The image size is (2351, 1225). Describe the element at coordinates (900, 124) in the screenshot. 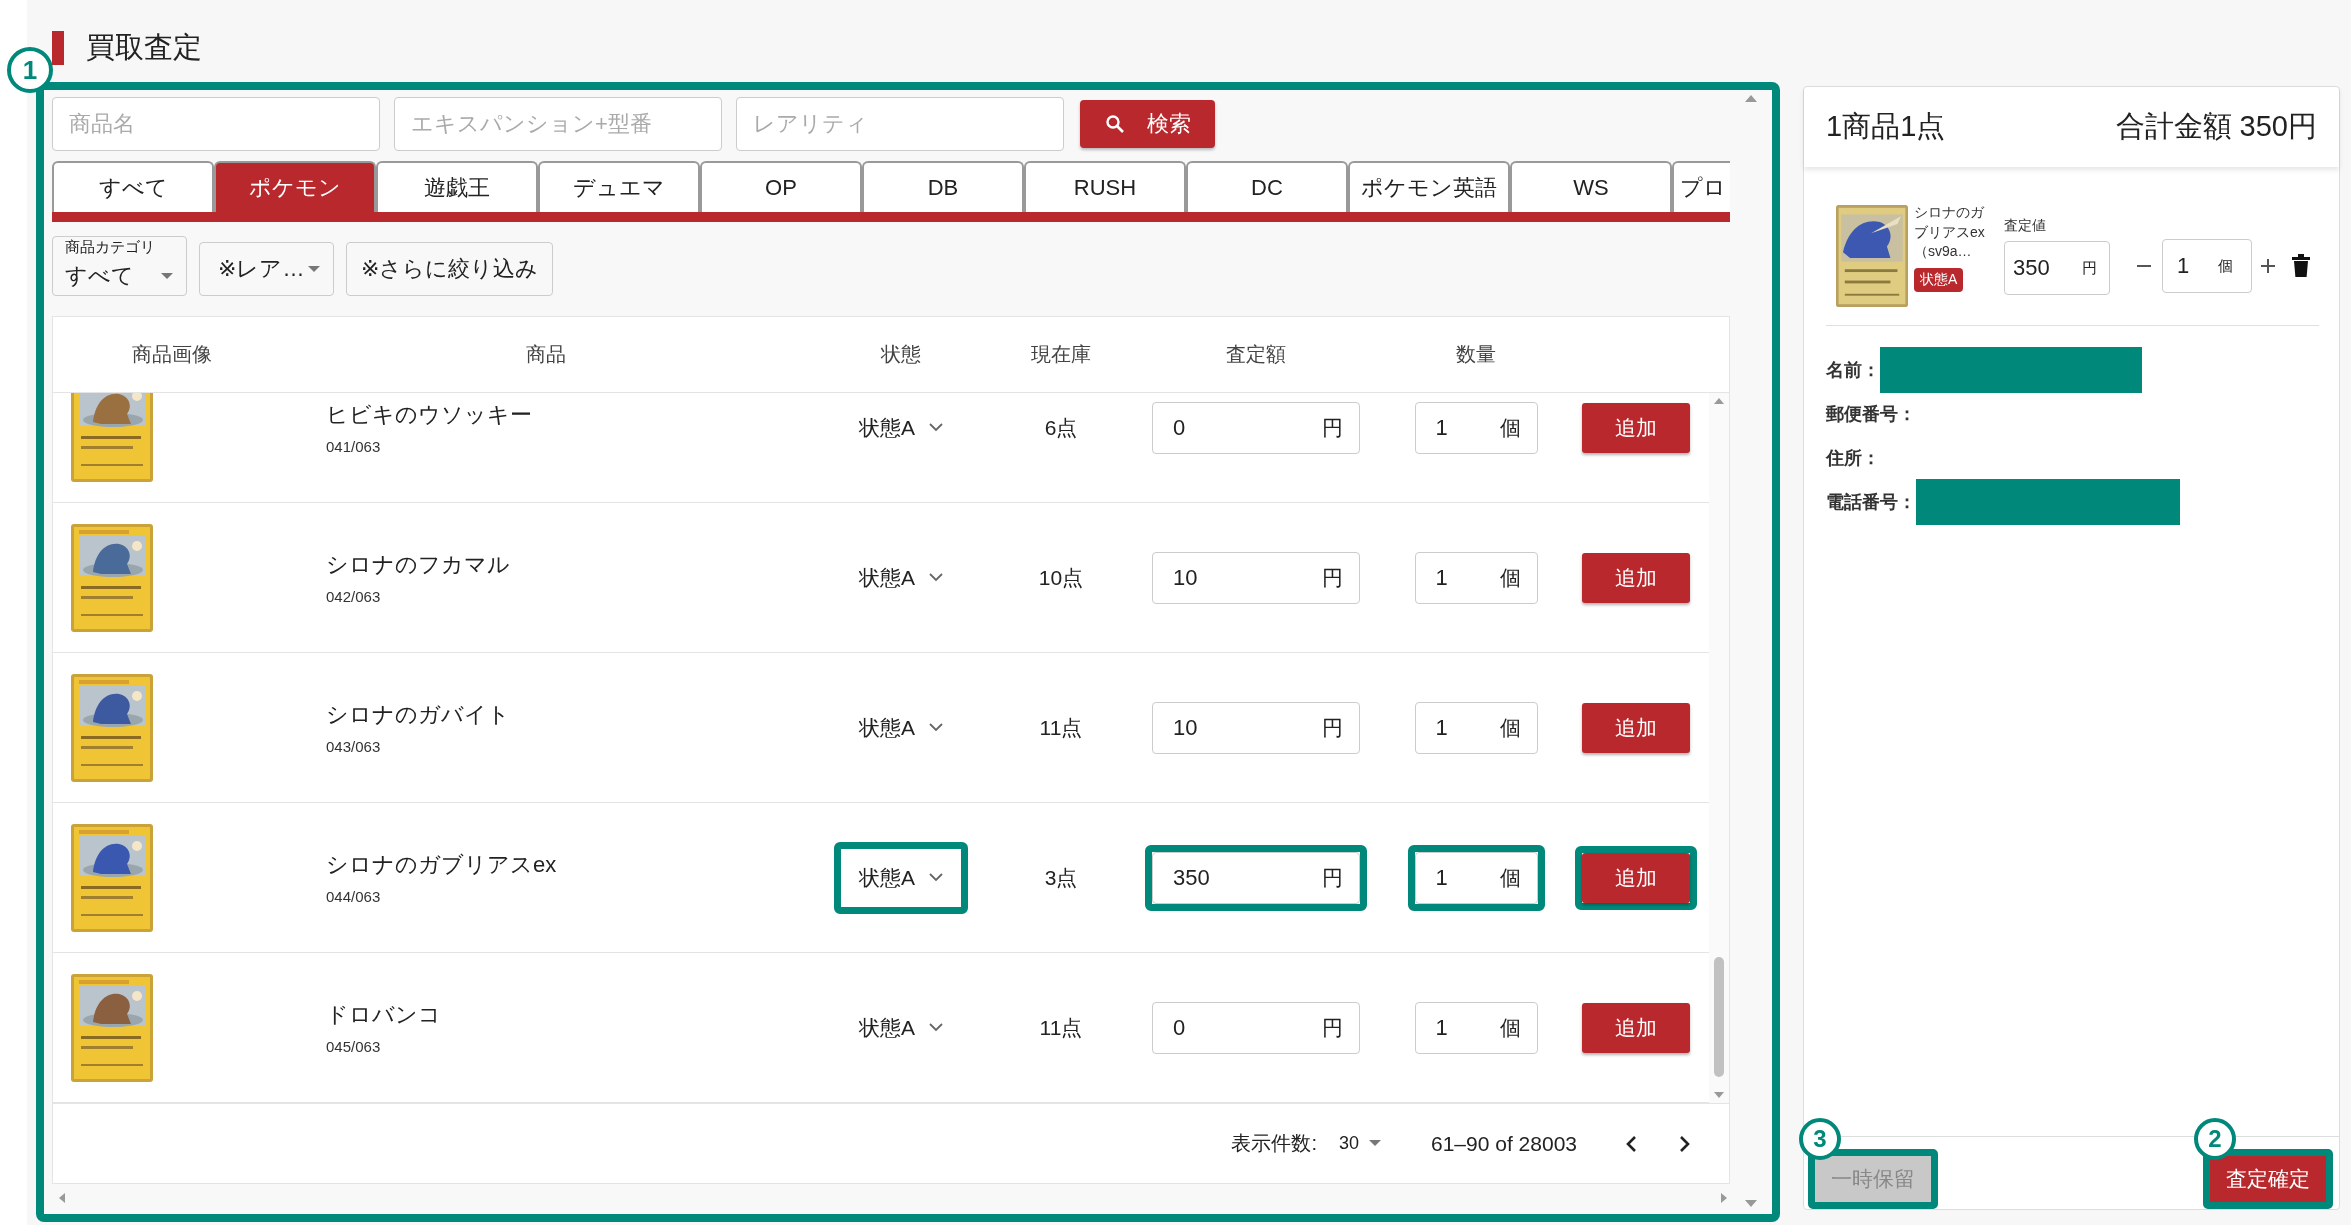

I see `search-field: レアリティ` at that location.